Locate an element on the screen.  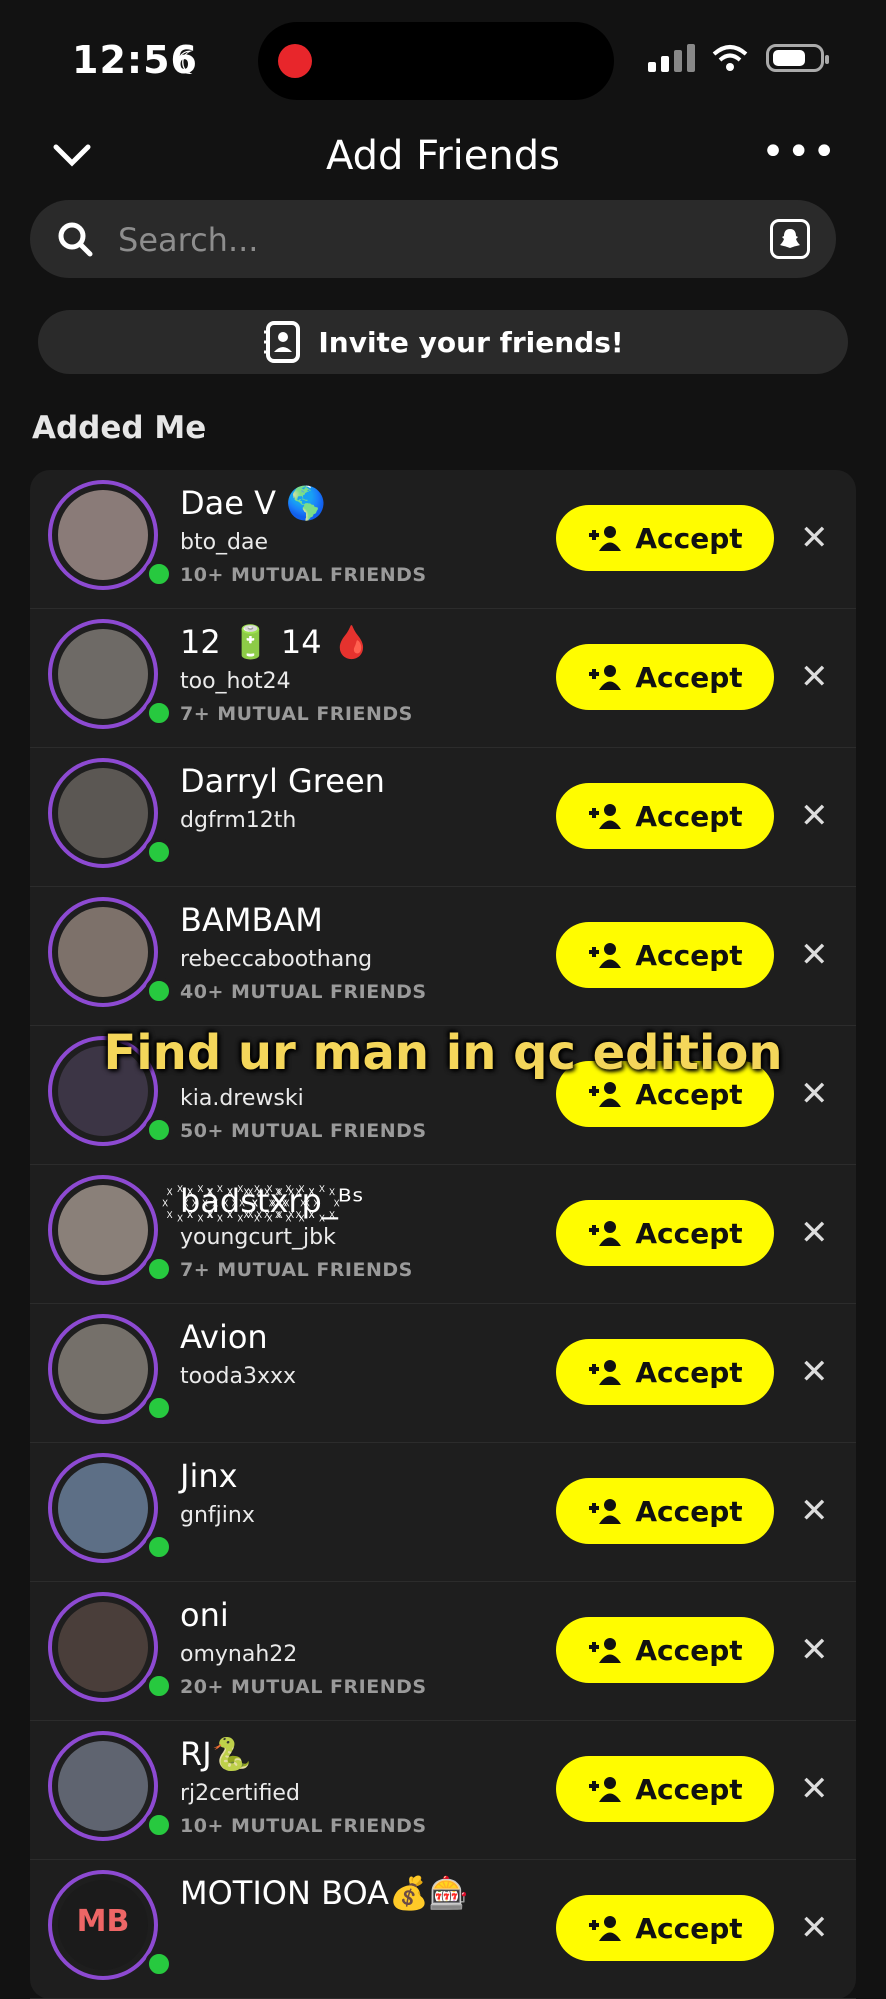
display-name: BAMBAM is located at coordinates (251, 920).